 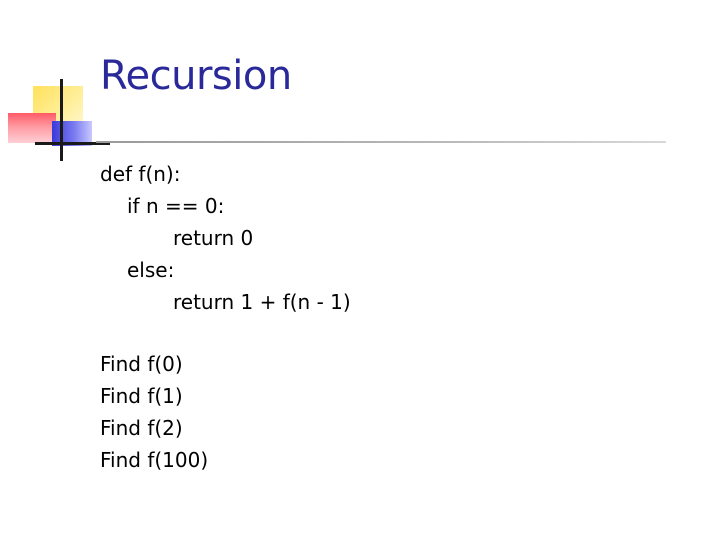 I want to click on task-item: Find f(0), so click(x=141, y=364).